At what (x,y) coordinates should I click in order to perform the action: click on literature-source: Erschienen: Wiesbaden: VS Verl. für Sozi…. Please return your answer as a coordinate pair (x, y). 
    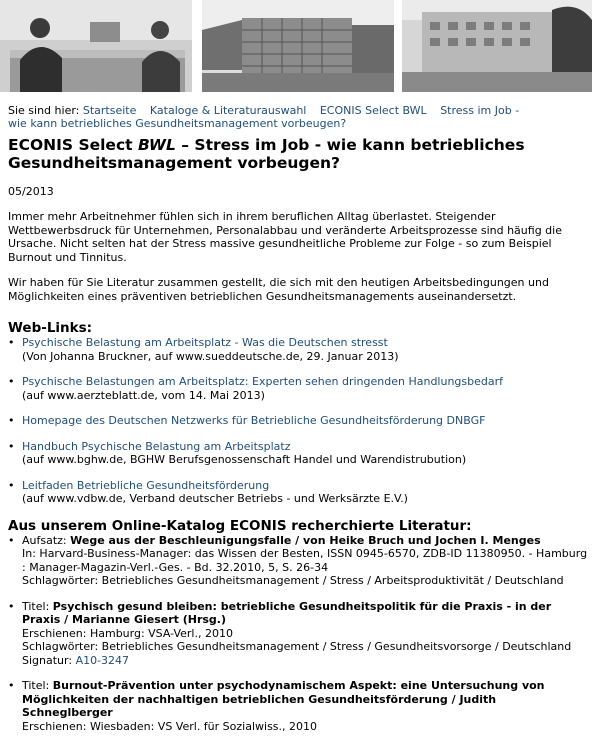
    Looking at the image, I should click on (170, 726).